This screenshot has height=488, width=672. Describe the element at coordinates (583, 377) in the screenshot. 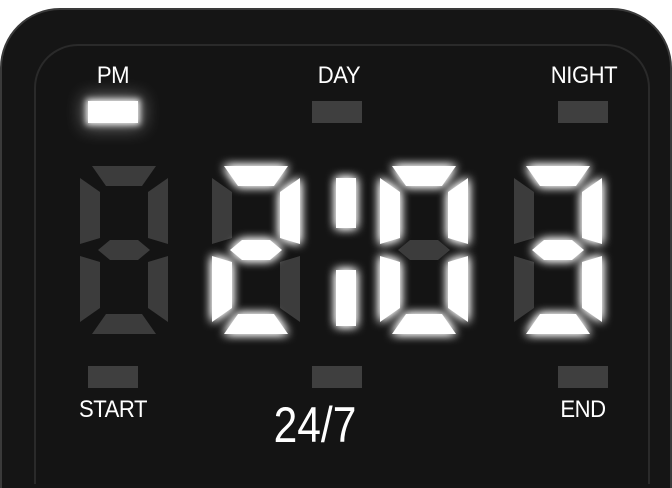

I see `end-indicator` at that location.